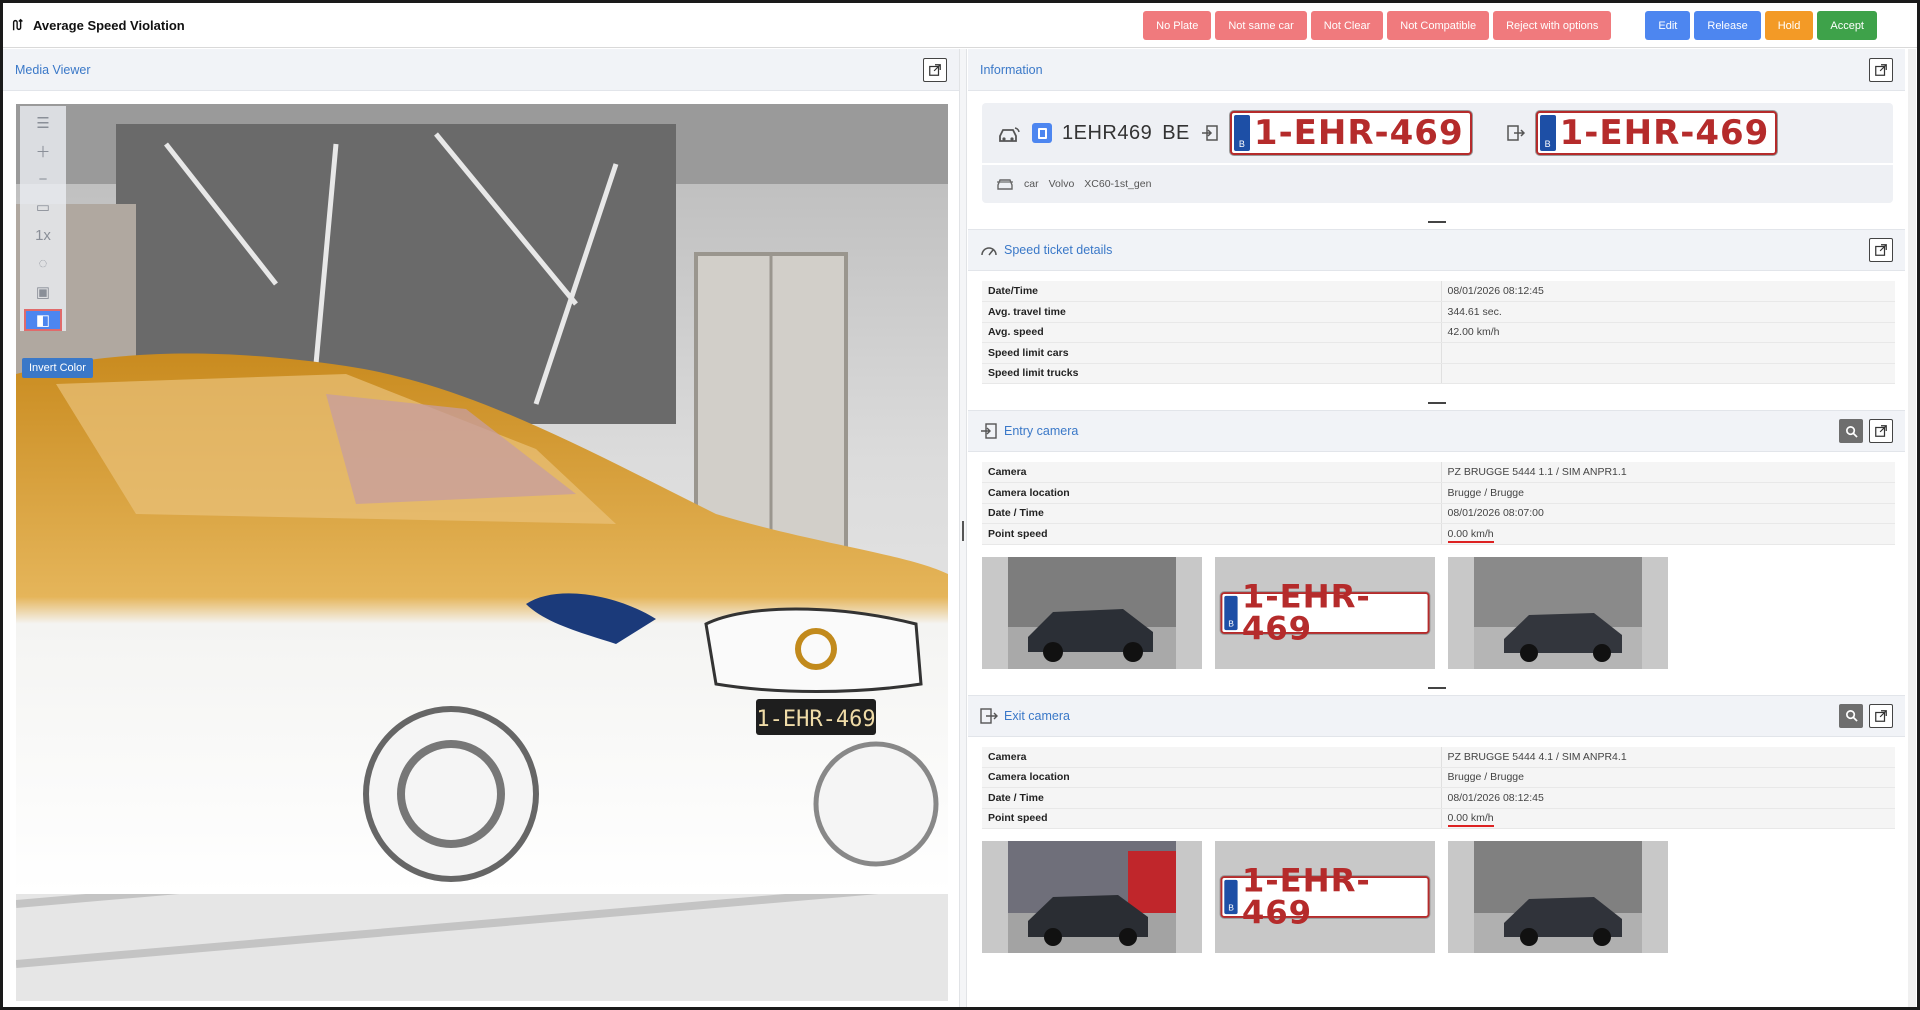 The width and height of the screenshot is (1920, 1010). What do you see at coordinates (43, 179) in the screenshot?
I see `zoom-out-icon: −` at bounding box center [43, 179].